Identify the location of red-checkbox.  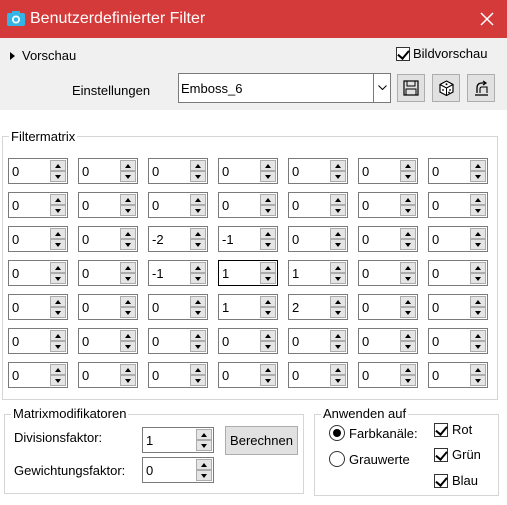
(441, 429).